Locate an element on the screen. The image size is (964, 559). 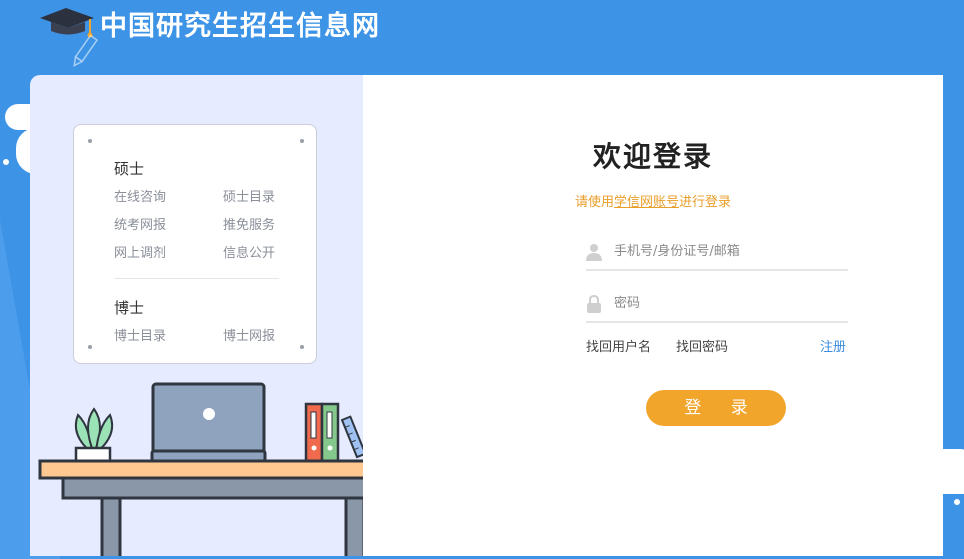
find-password-link: 找回密码 is located at coordinates (702, 345).